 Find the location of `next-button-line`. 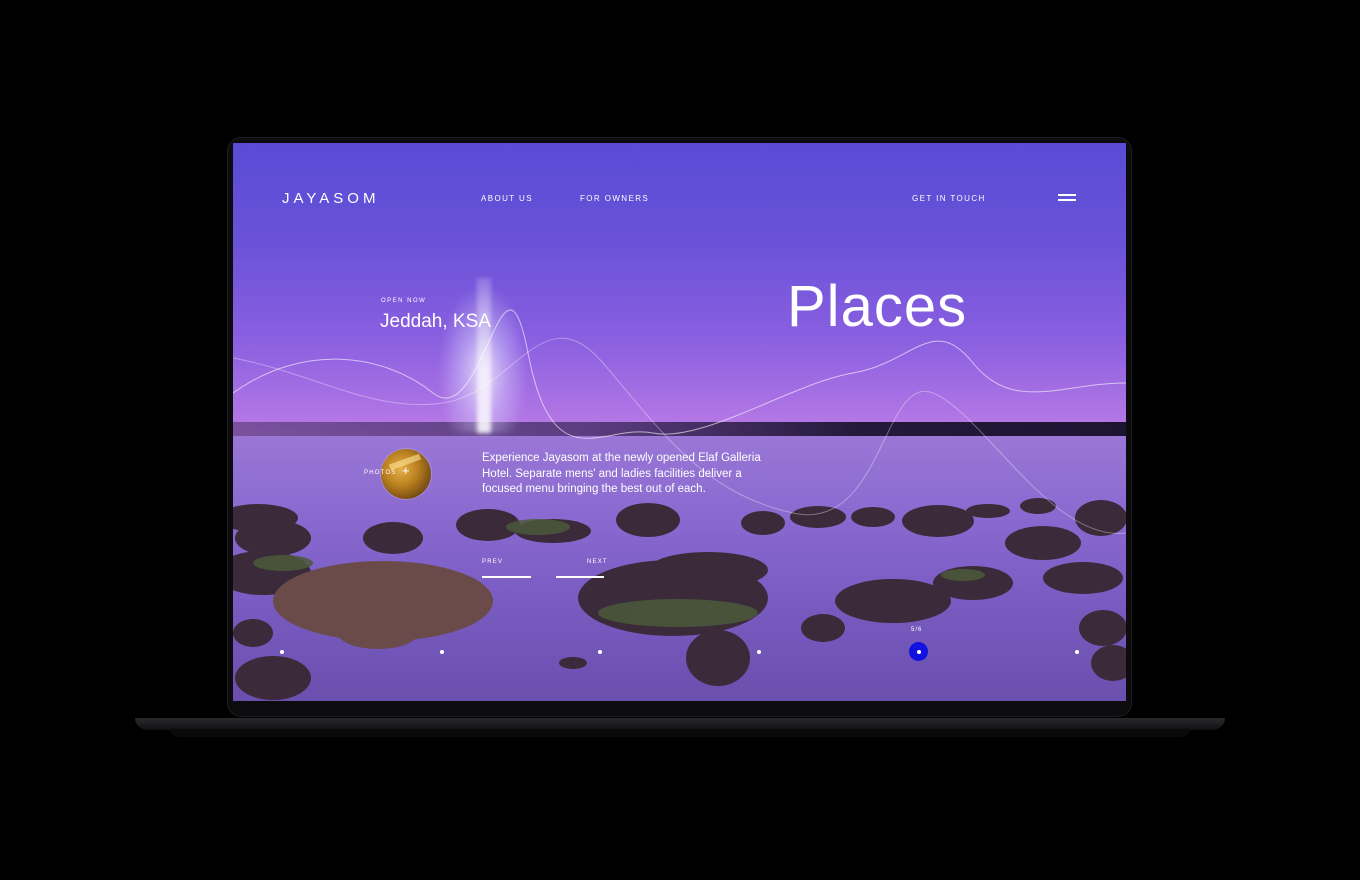

next-button-line is located at coordinates (580, 577).